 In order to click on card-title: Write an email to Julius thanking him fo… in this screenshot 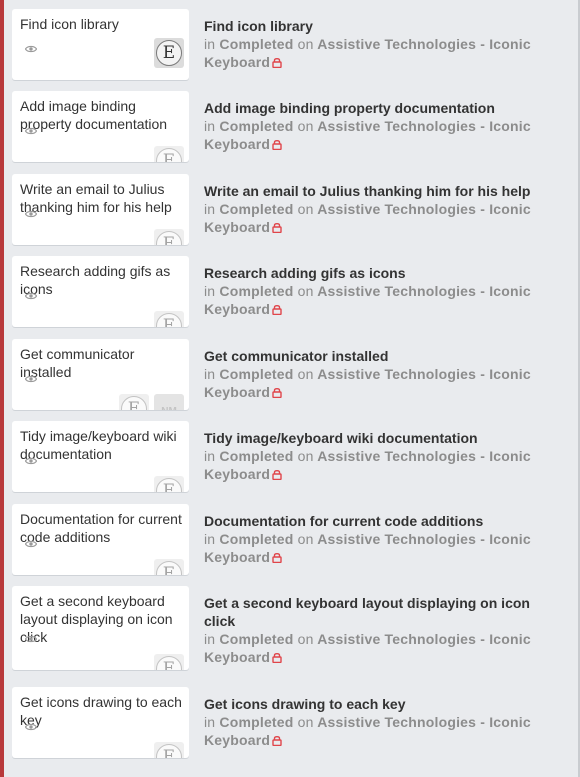, I will do `click(96, 198)`.